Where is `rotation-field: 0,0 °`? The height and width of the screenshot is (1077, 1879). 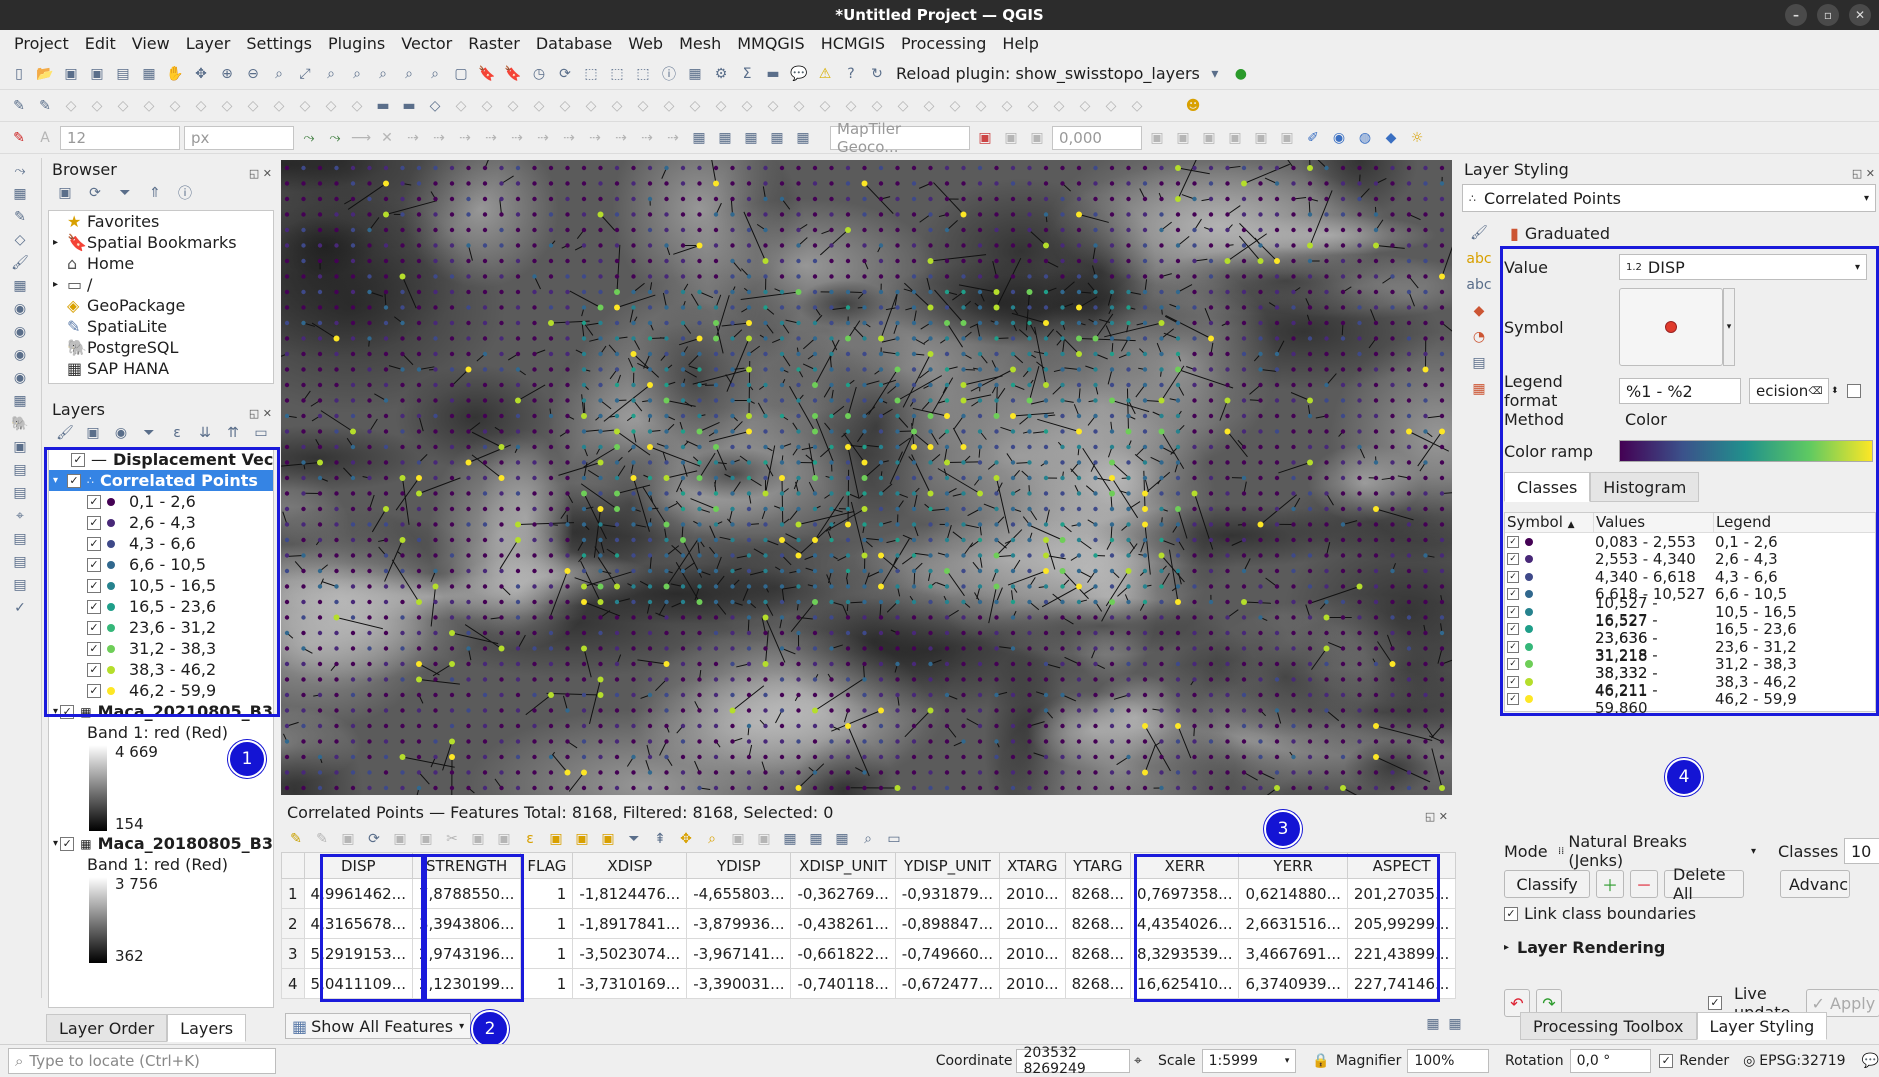
rotation-field: 0,0 ° is located at coordinates (1611, 1061).